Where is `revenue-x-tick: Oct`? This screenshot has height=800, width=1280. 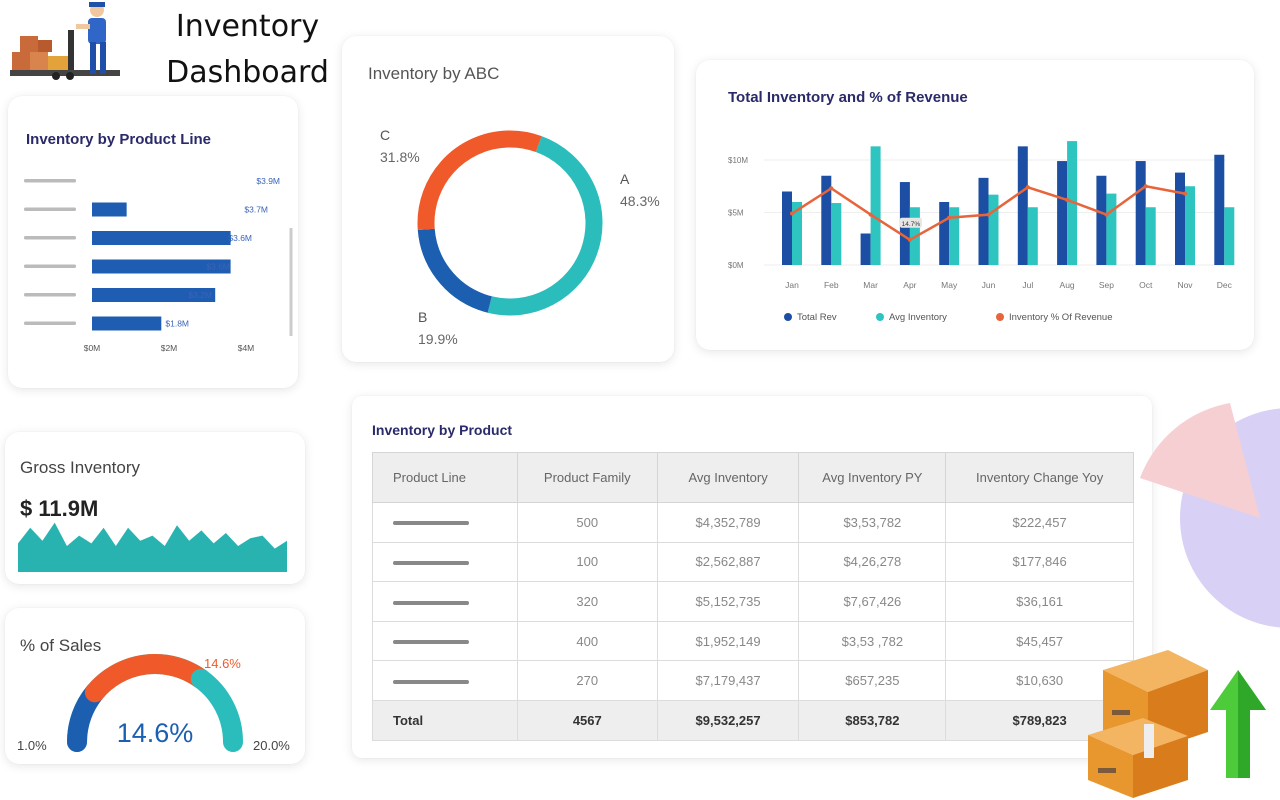 revenue-x-tick: Oct is located at coordinates (1146, 285).